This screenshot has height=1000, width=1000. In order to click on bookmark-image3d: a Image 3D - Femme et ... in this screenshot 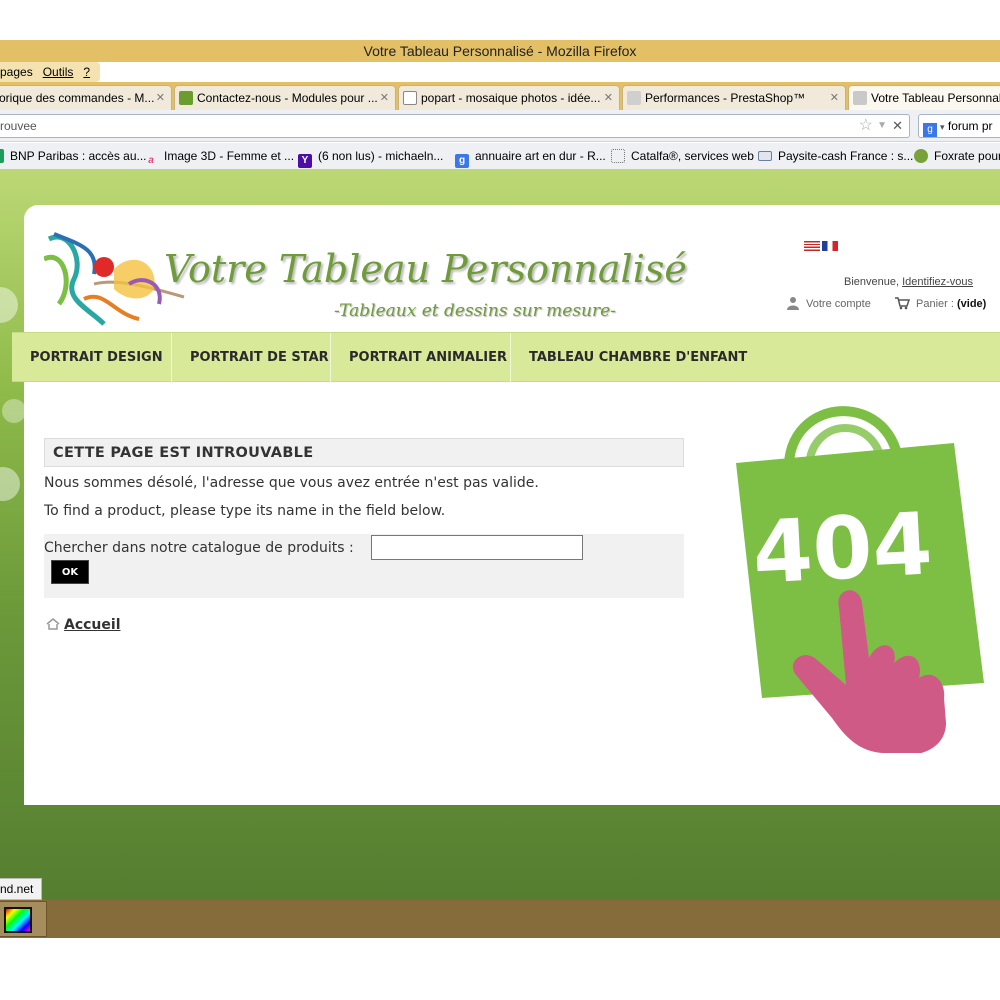, I will do `click(219, 156)`.